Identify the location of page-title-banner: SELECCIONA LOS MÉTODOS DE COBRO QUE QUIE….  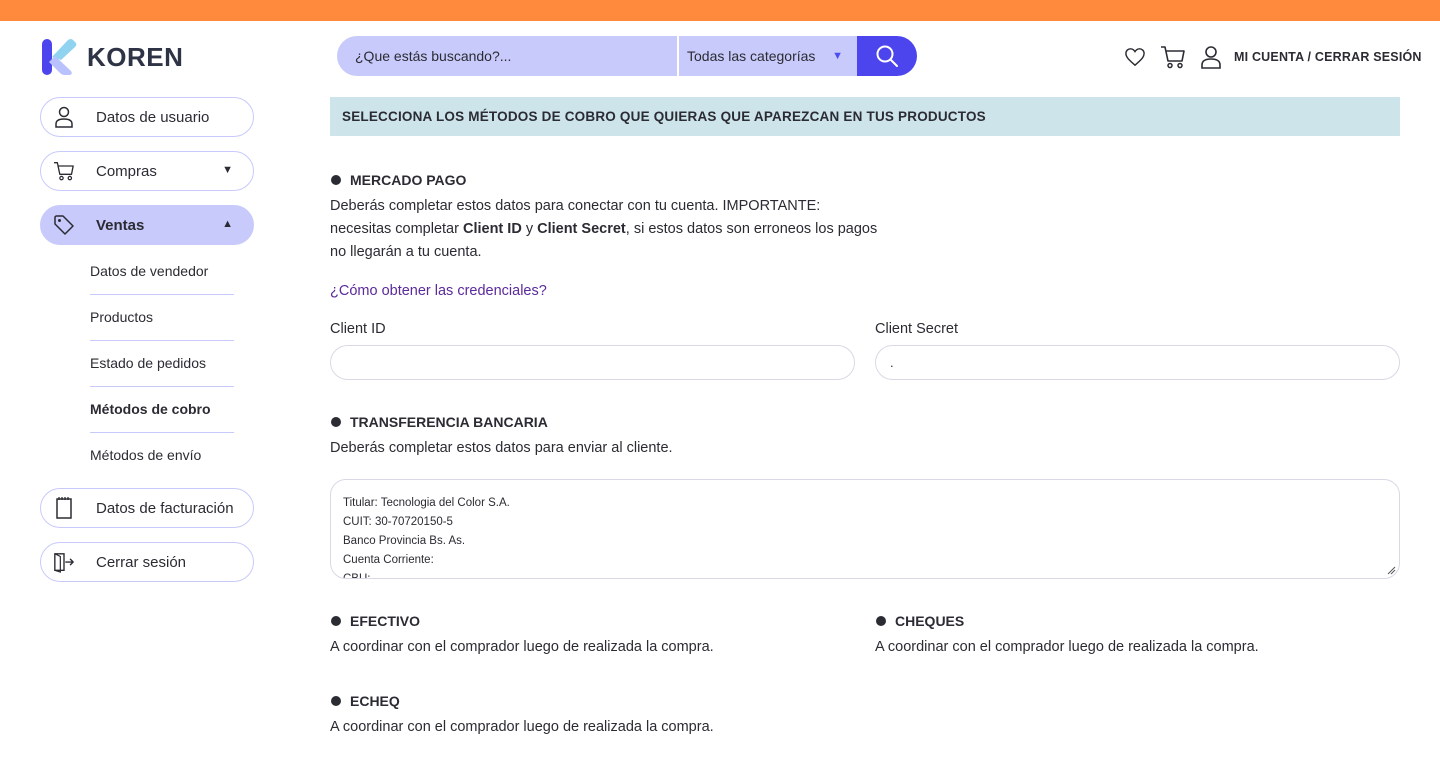
(865, 116).